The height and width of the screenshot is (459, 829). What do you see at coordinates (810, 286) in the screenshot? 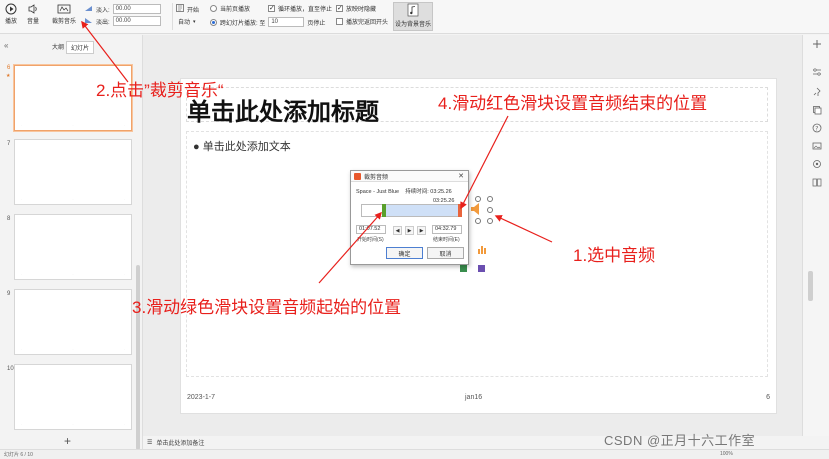
I see `canvas-scrollbar` at bounding box center [810, 286].